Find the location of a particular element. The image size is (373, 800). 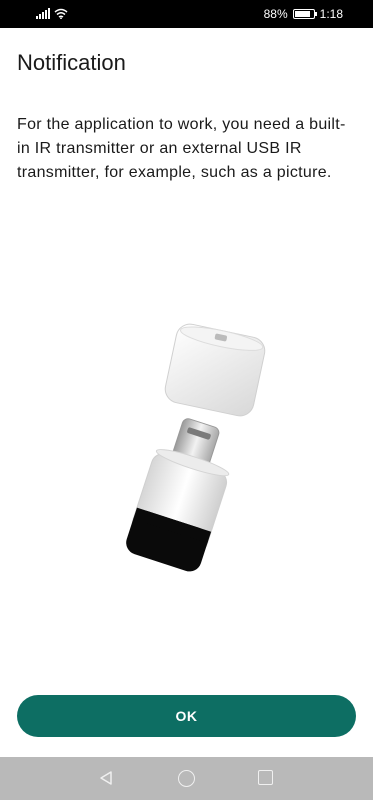

back-icon is located at coordinates (106, 778).